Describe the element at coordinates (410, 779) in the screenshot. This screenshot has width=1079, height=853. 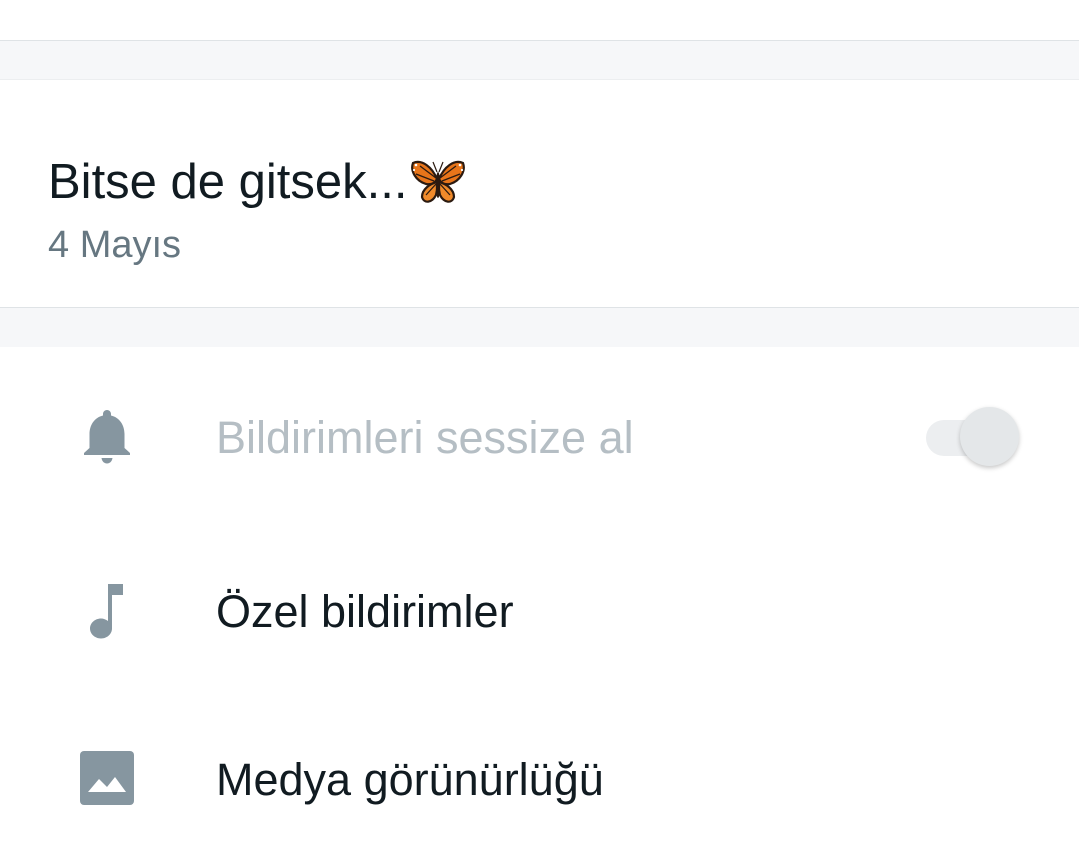
I see `media-visibility-label: Medya görünürlüğü` at that location.